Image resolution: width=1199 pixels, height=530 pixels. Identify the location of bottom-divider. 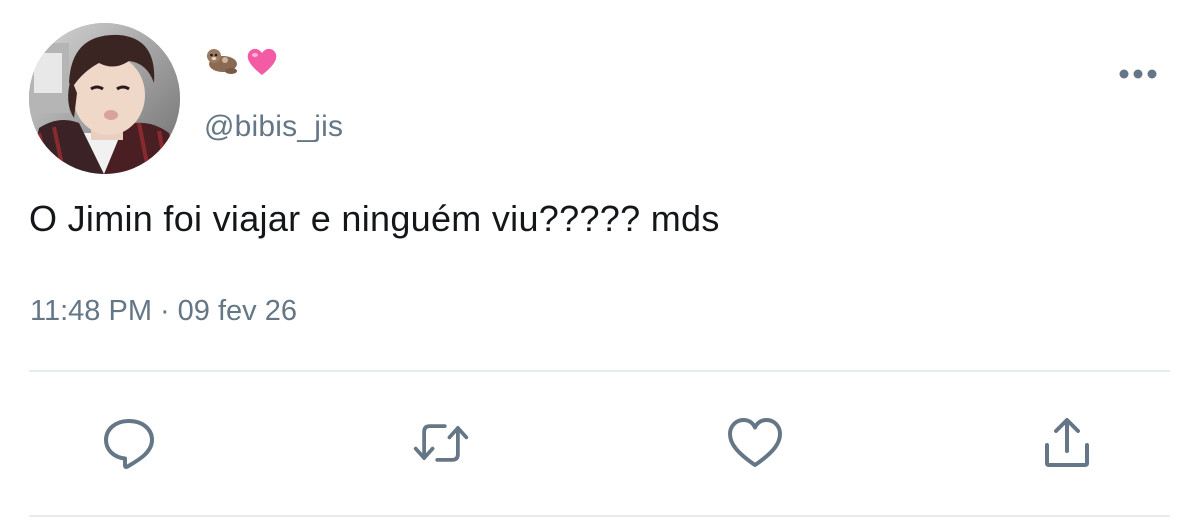
(599, 516).